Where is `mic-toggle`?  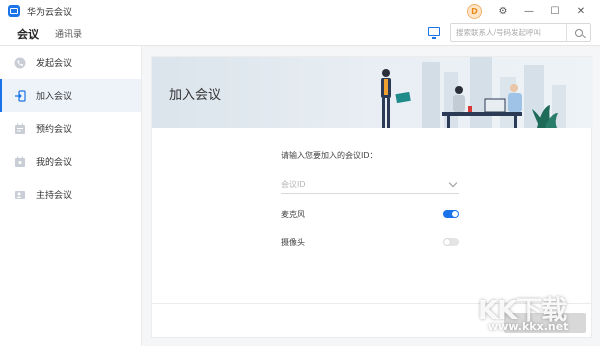 mic-toggle is located at coordinates (451, 214).